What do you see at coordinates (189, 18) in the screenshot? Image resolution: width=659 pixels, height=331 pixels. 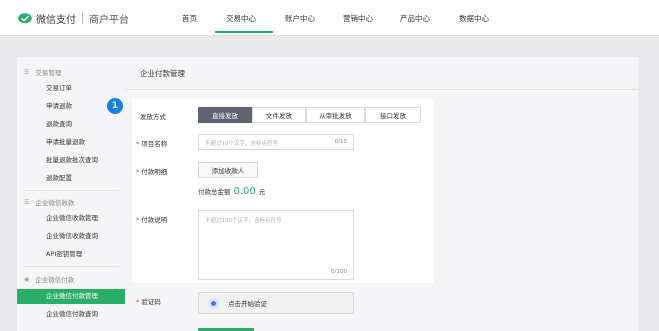 I see `nav-item-home: 首页` at bounding box center [189, 18].